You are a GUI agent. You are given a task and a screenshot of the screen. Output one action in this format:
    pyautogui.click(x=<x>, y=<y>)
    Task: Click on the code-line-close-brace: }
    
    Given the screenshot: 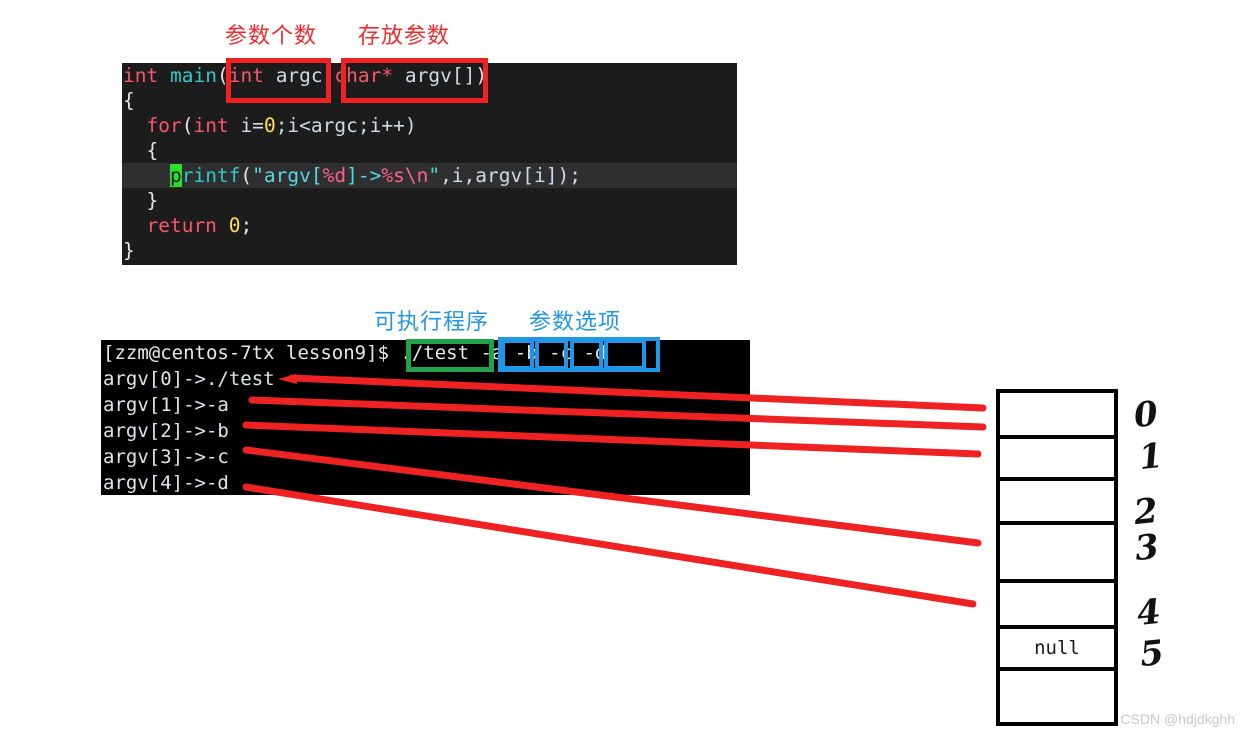 What is the action you would take?
    pyautogui.click(x=429, y=250)
    